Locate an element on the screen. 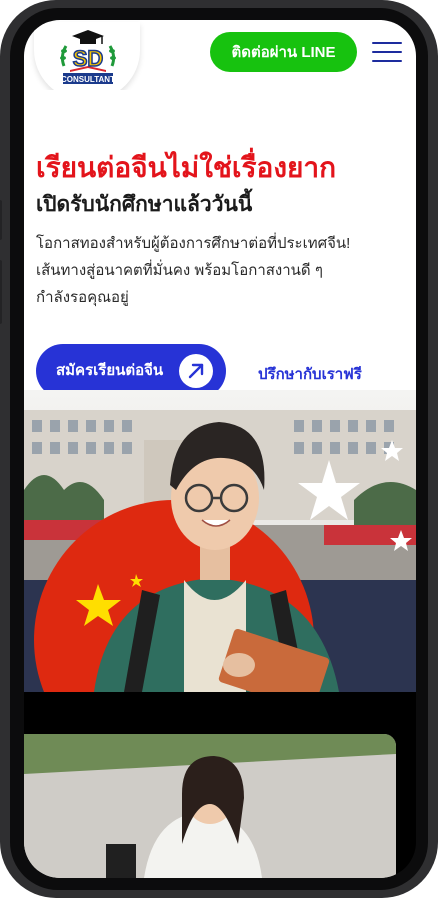 Image resolution: width=438 pixels, height=898 pixels. menu-line-top is located at coordinates (387, 43).